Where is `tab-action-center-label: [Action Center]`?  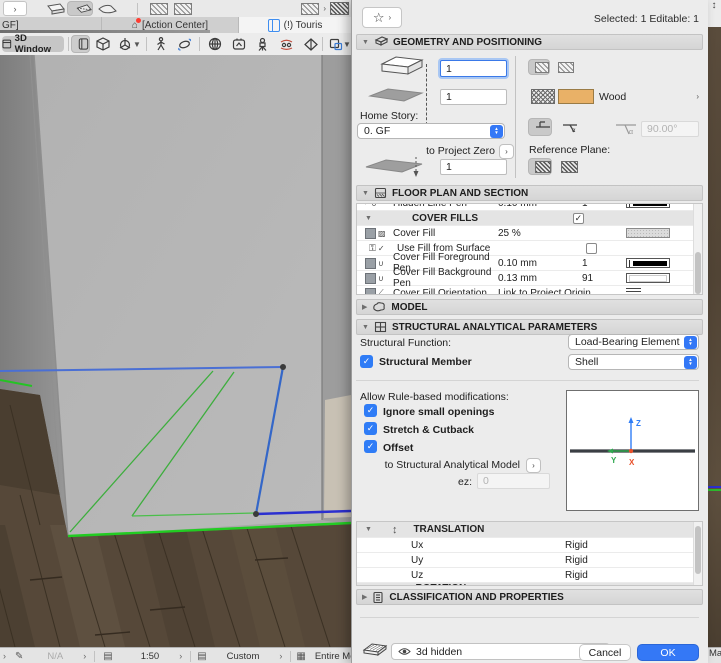
tab-action-center-label: [Action Center] is located at coordinates (175, 25).